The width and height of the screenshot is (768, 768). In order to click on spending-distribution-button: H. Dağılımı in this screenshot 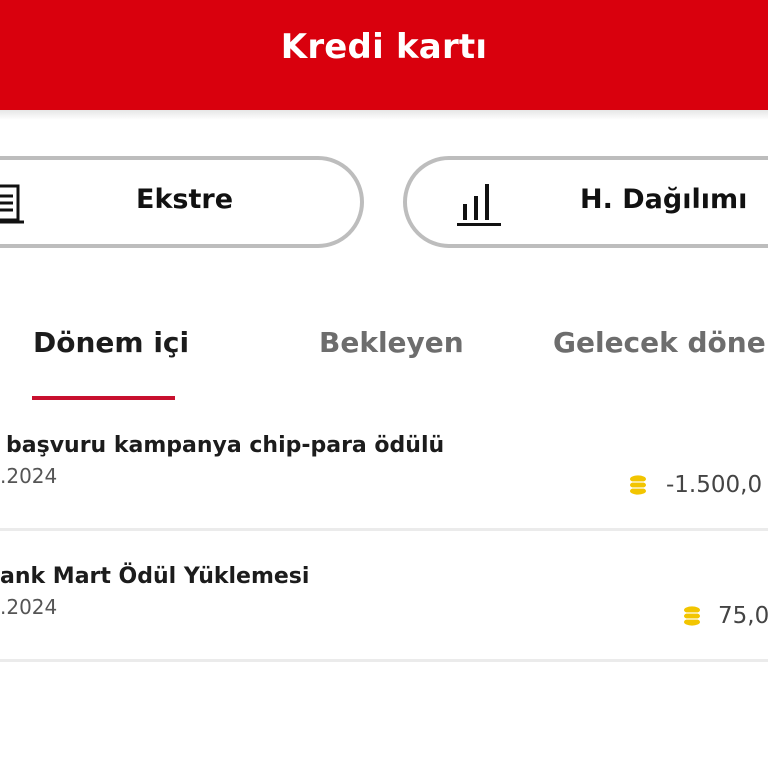, I will do `click(585, 202)`.